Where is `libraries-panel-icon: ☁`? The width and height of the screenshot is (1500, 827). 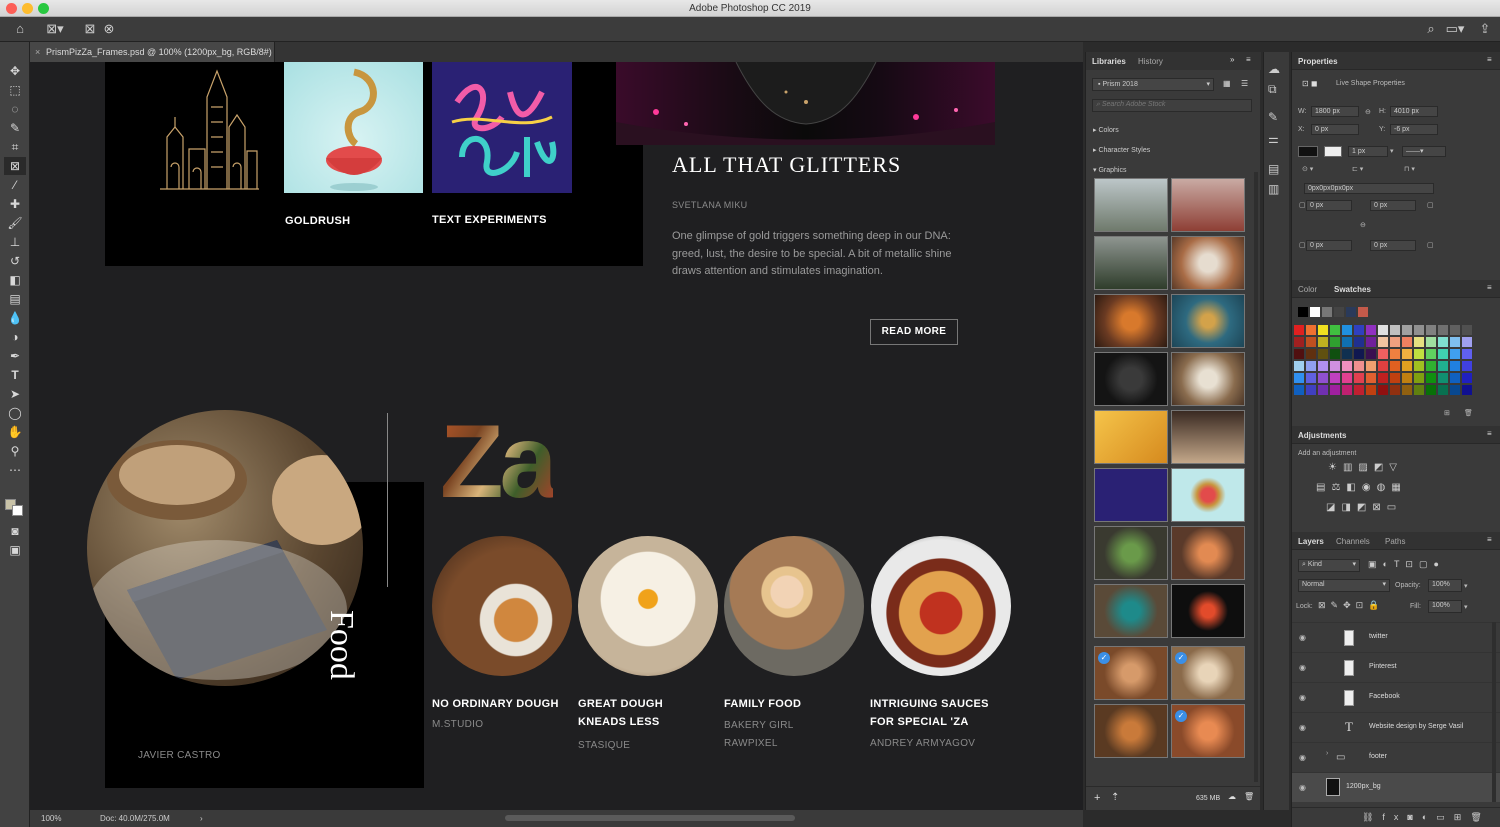
libraries-panel-icon: ☁ is located at coordinates (1274, 69).